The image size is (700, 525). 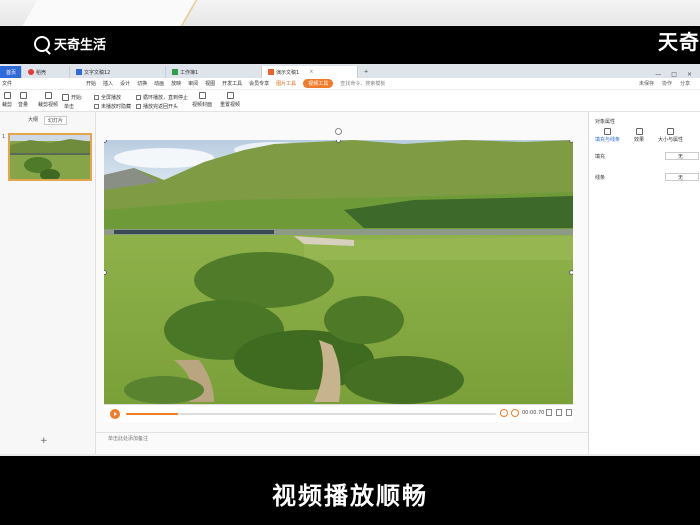 I want to click on collaborate-button: 协作, so click(x=667, y=83).